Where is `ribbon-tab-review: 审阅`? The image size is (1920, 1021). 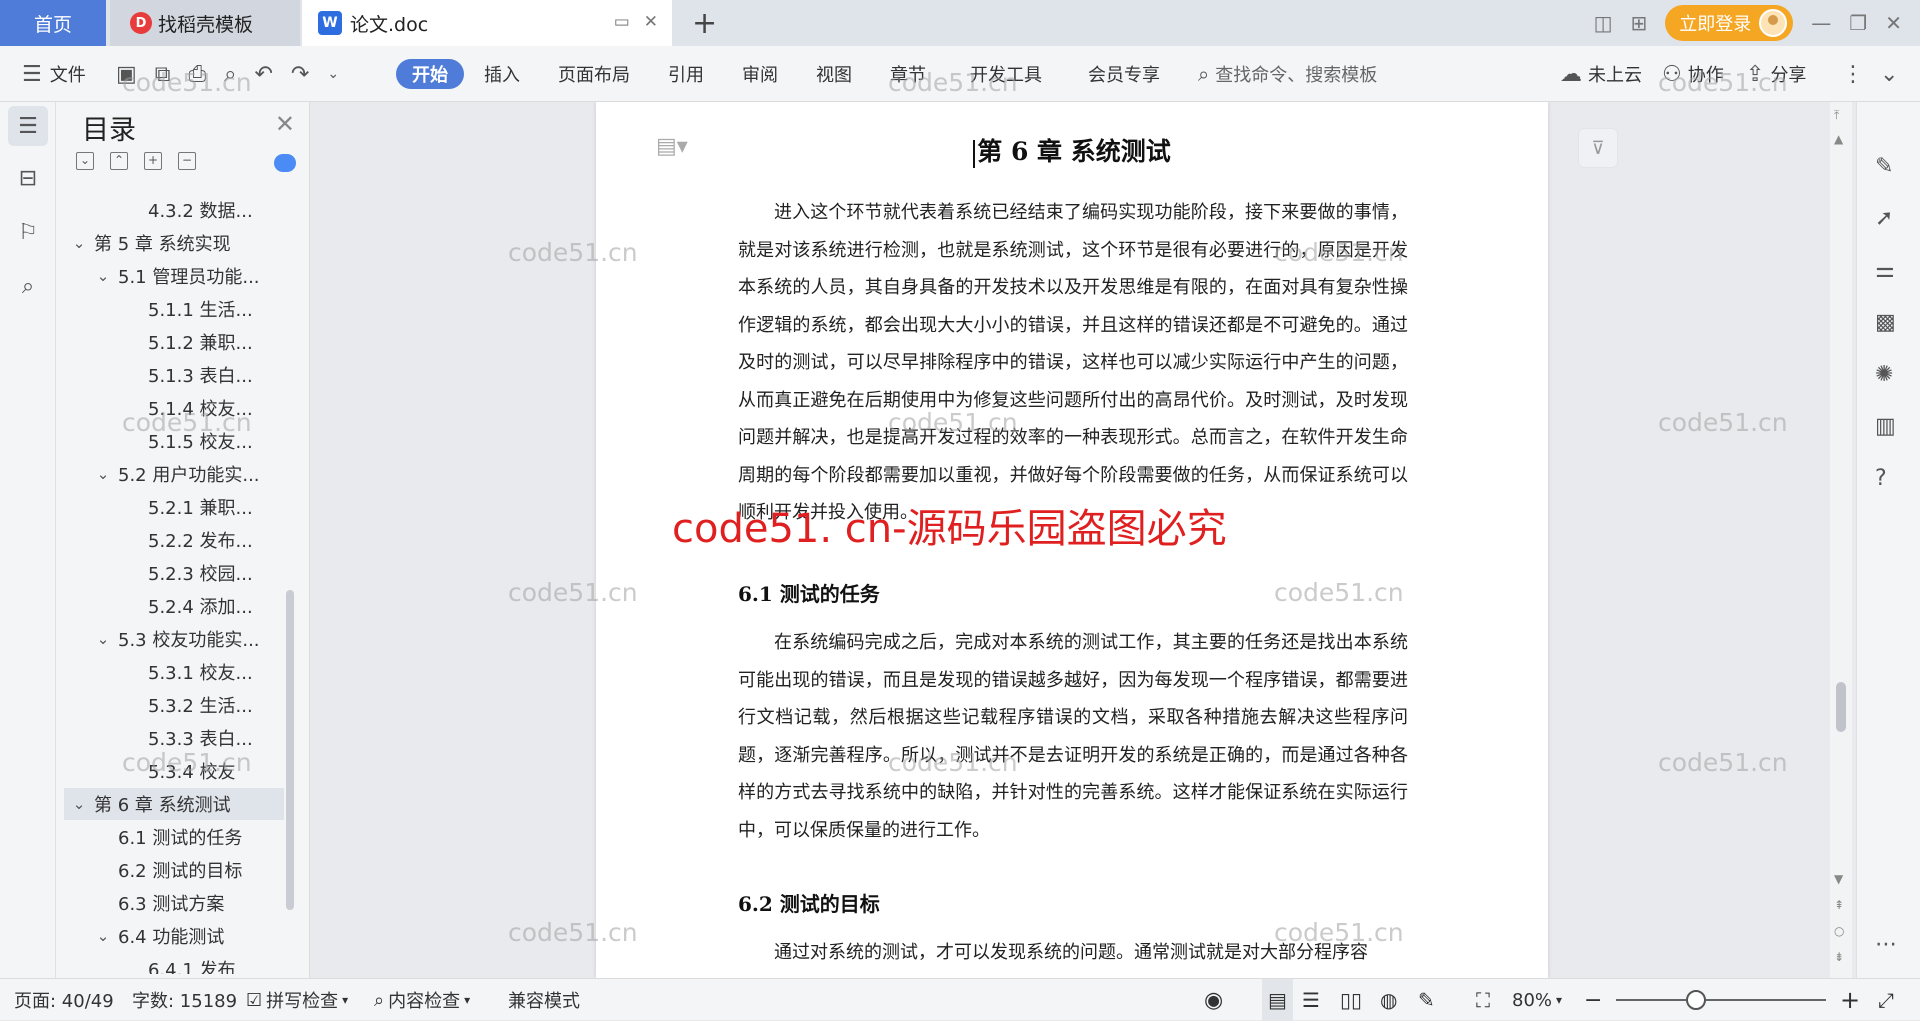 ribbon-tab-review: 审阅 is located at coordinates (760, 74).